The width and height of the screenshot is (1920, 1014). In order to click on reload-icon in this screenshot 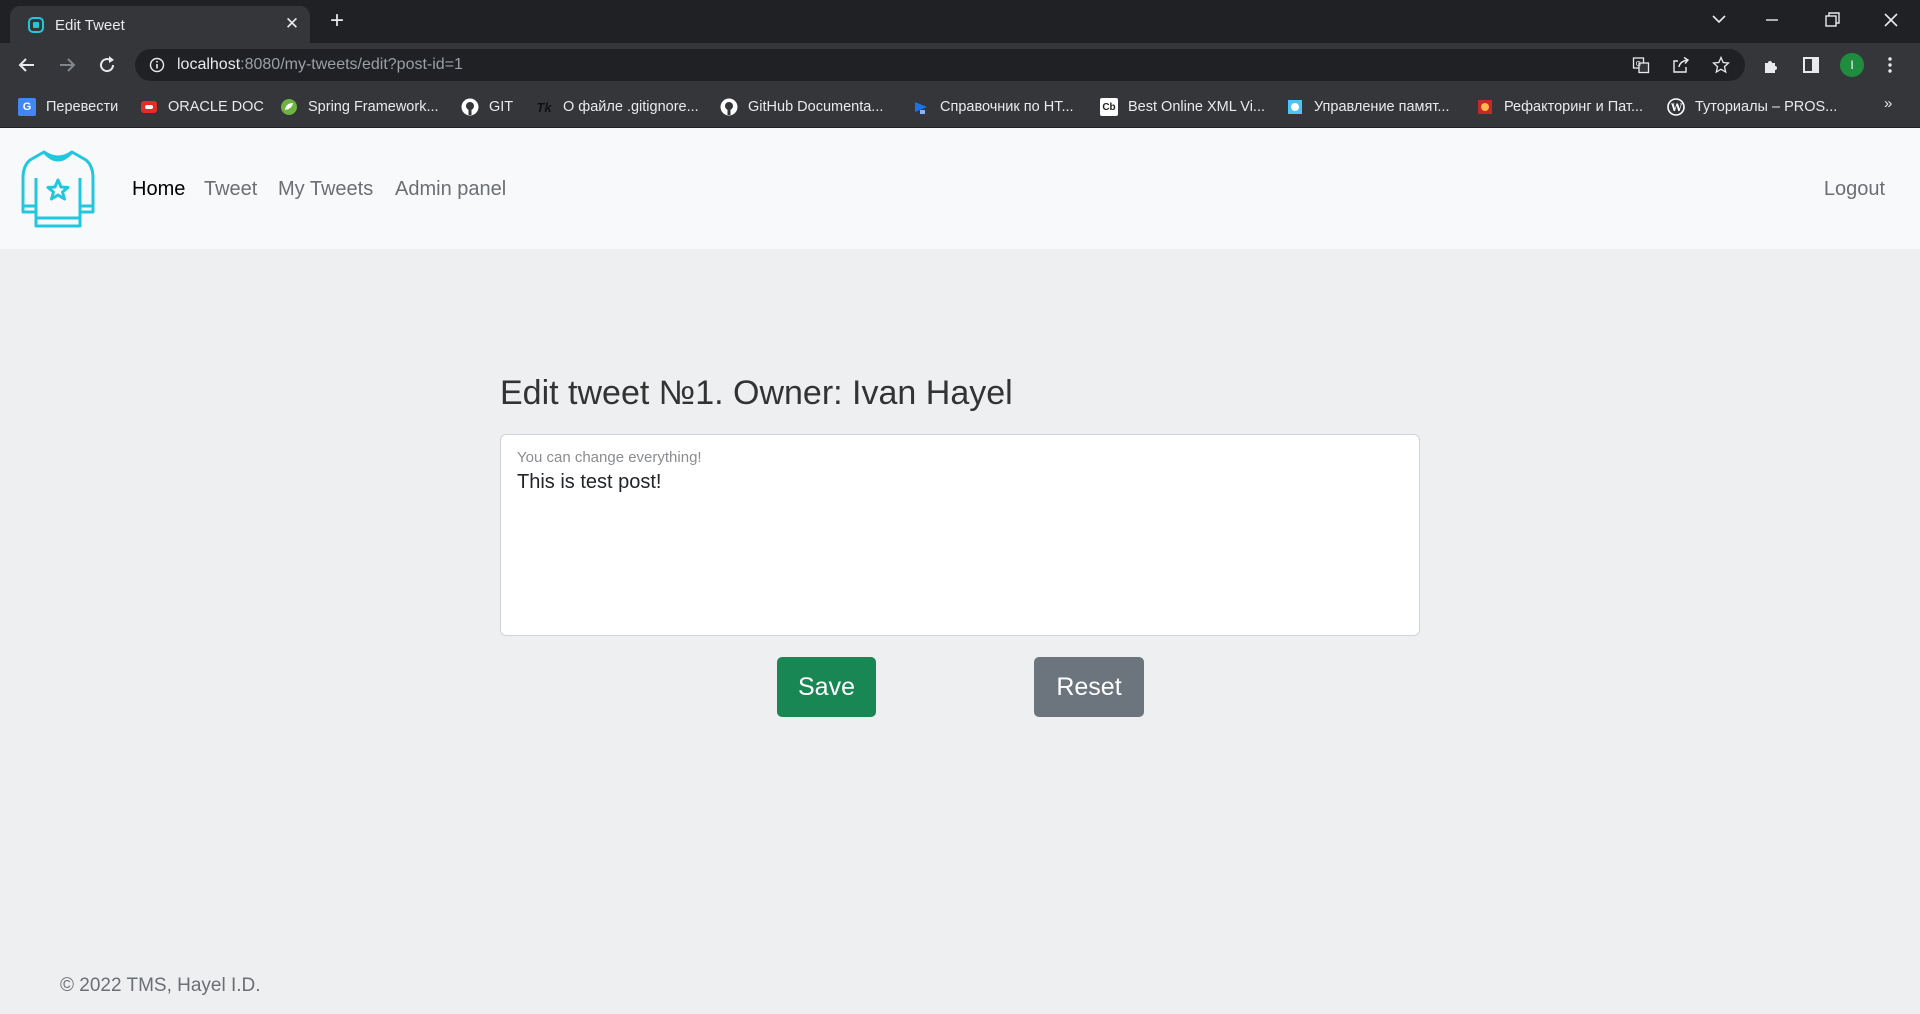, I will do `click(107, 65)`.